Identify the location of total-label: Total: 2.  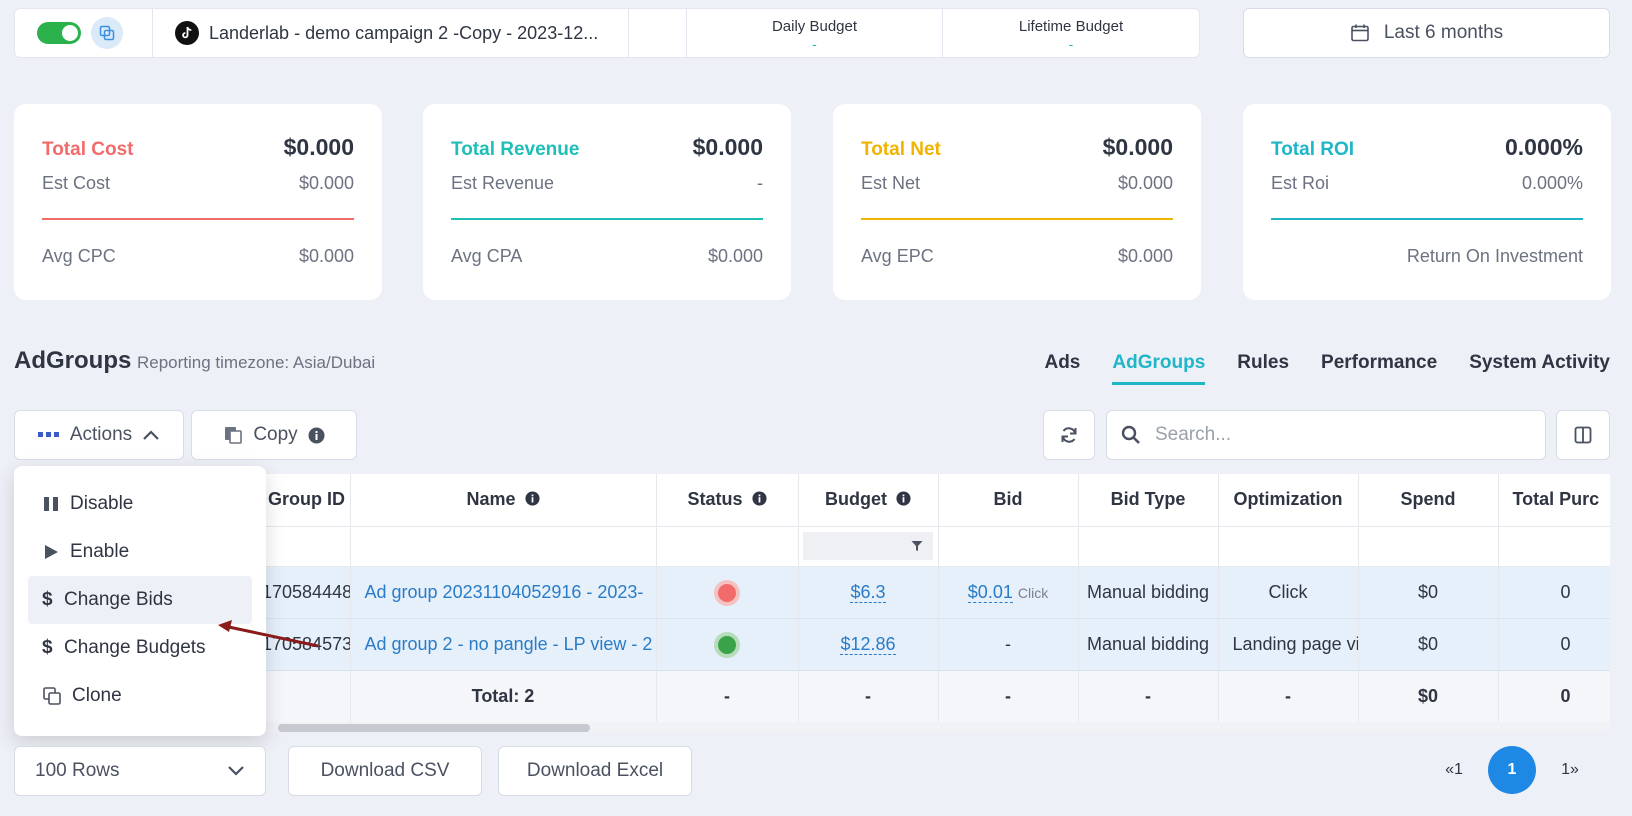
(503, 696).